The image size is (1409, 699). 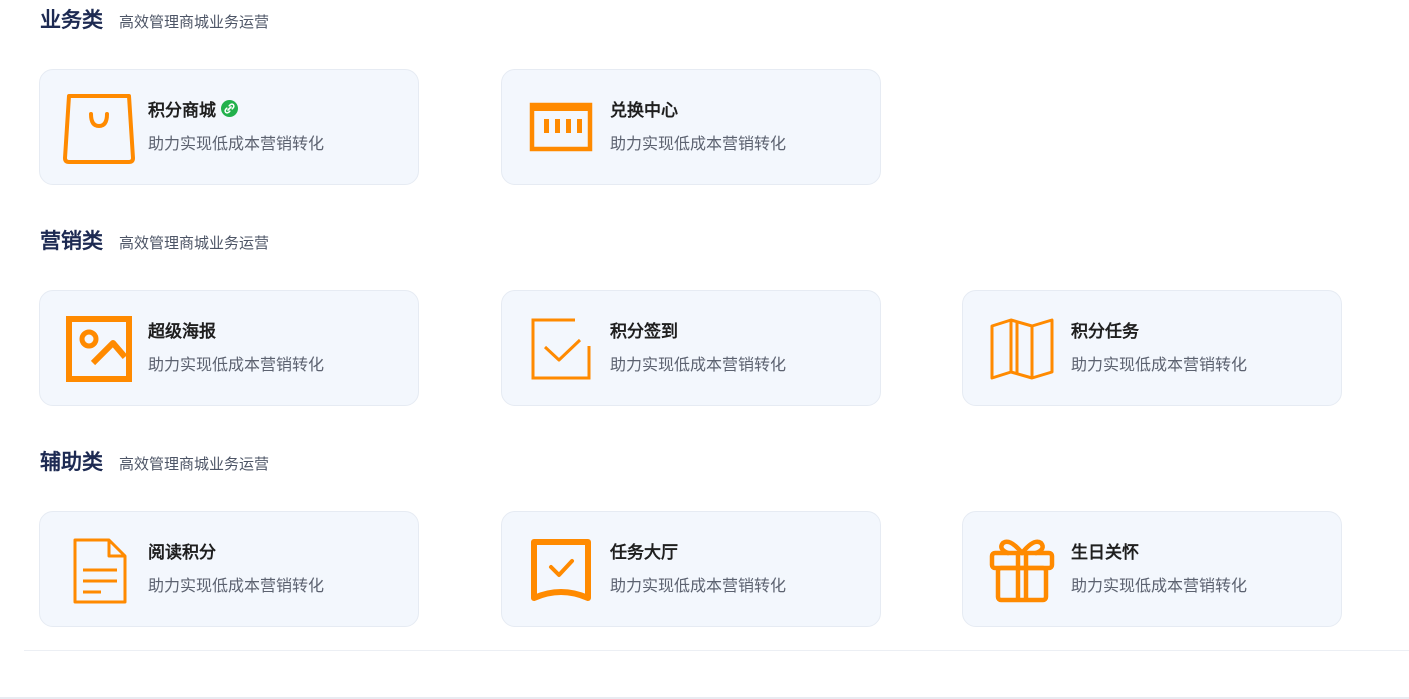 What do you see at coordinates (1105, 332) in the screenshot?
I see `card-title: 积分任务` at bounding box center [1105, 332].